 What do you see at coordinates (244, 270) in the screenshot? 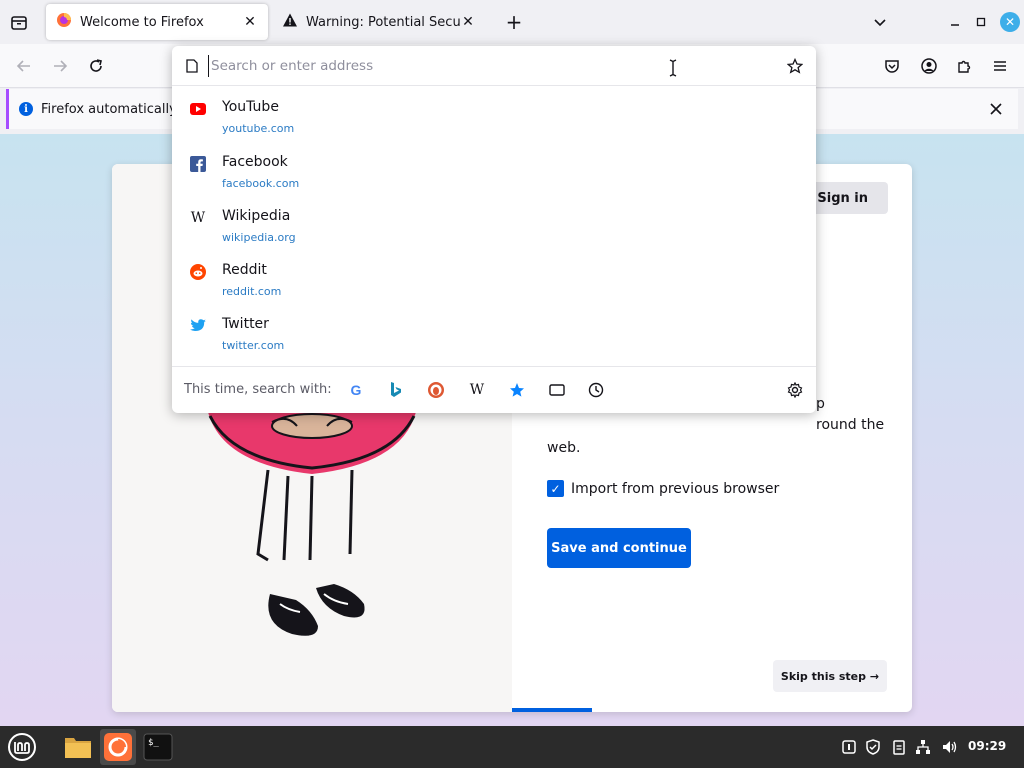
I see `result-title: Reddit` at bounding box center [244, 270].